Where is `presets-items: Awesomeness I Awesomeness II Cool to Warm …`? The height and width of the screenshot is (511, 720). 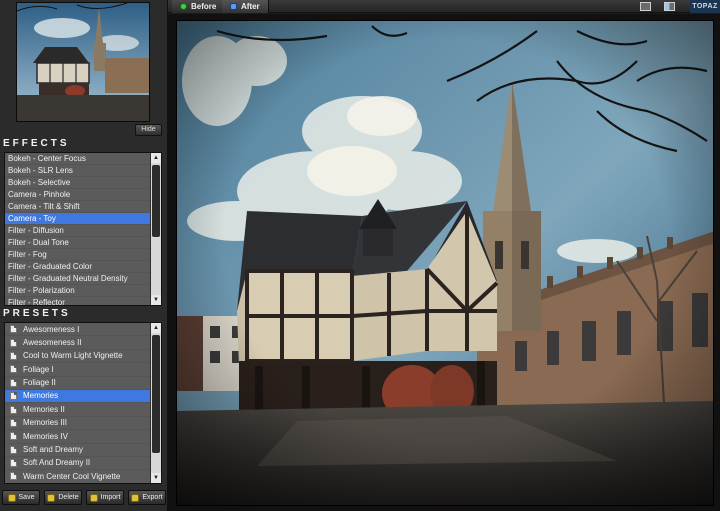 presets-items: Awesomeness I Awesomeness II Cool to Warm … is located at coordinates (77, 403).